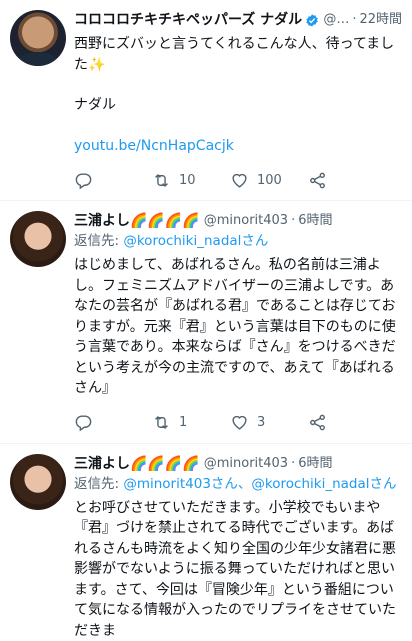 This screenshot has height=641, width=412. Describe the element at coordinates (380, 20) in the screenshot. I see `timestamp: 22時間` at that location.